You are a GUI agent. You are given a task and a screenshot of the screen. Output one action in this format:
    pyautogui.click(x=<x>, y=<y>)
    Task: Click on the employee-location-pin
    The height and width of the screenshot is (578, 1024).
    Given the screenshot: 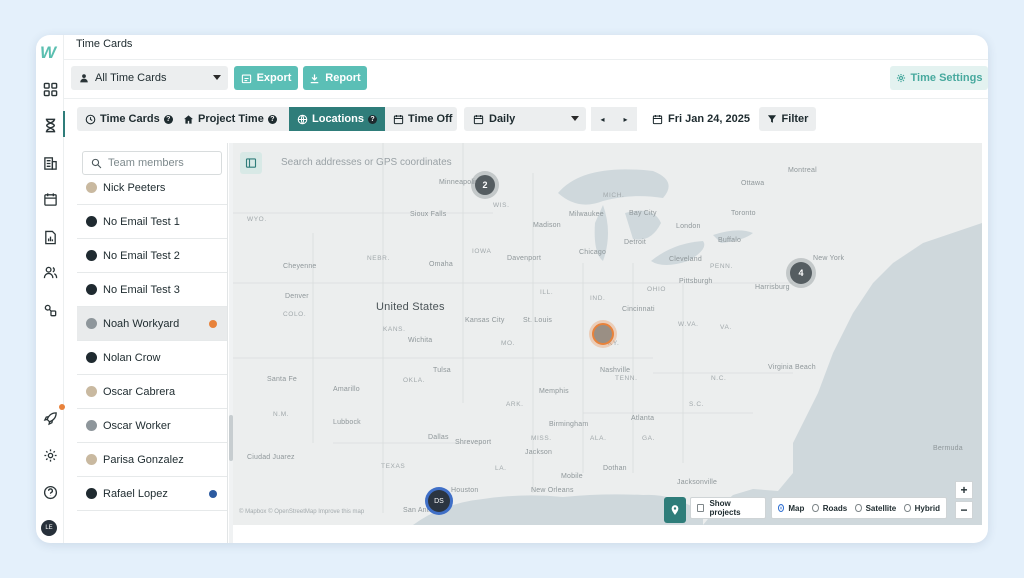 What is the action you would take?
    pyautogui.click(x=603, y=334)
    